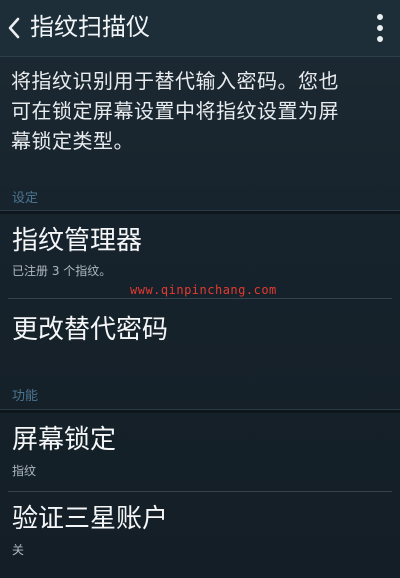 This screenshot has height=578, width=400. Describe the element at coordinates (200, 335) in the screenshot. I see `change-backup-password-row: 更改替代密码` at that location.